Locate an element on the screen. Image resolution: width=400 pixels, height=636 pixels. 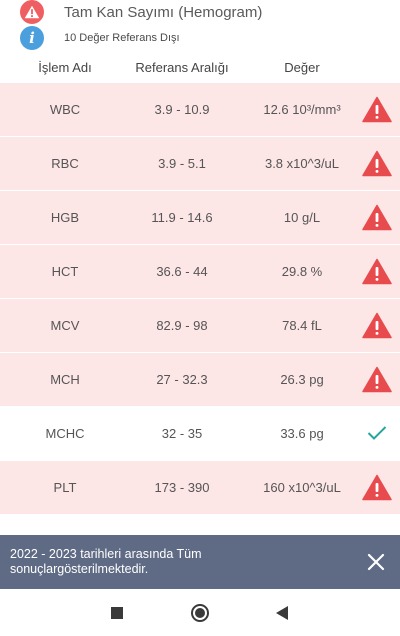
column-header-name: İşlem Adı is located at coordinates (65, 67).